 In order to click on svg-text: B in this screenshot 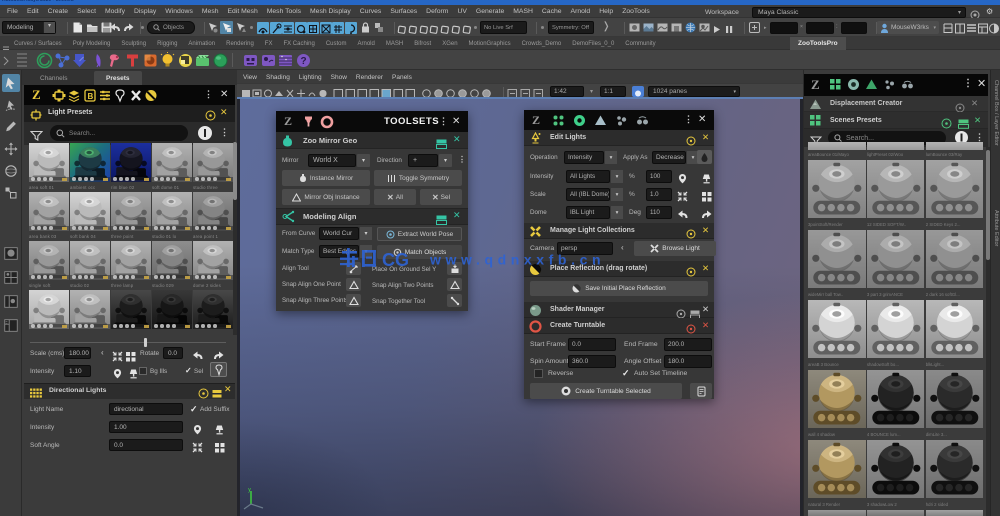, I will do `click(90, 96)`.